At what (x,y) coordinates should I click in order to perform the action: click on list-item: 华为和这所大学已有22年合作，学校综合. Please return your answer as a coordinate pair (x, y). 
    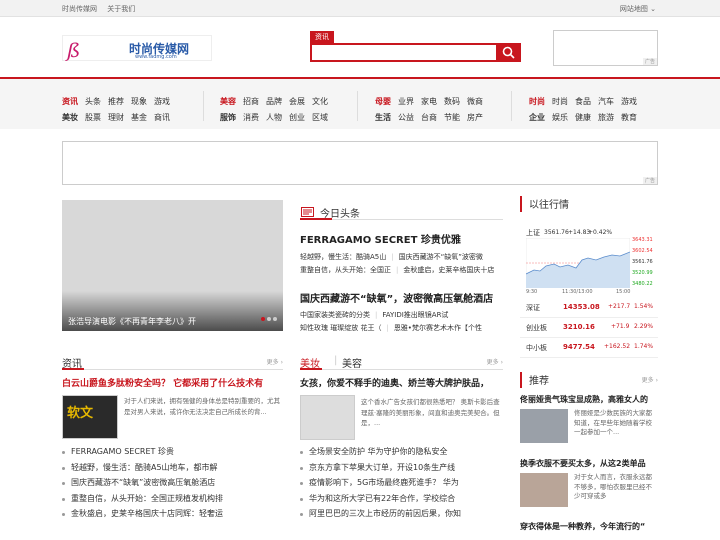
    Looking at the image, I should click on (401, 499).